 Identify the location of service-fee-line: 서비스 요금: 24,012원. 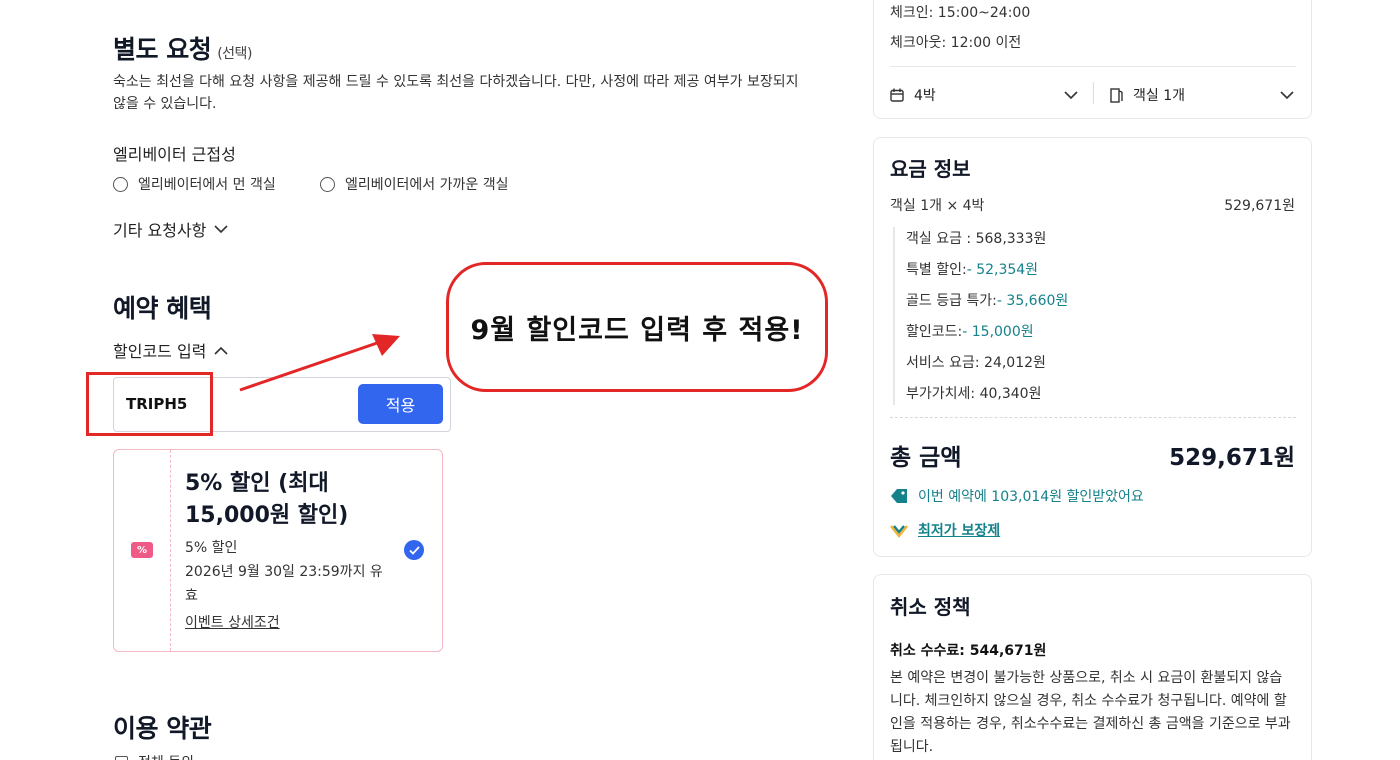
(976, 362).